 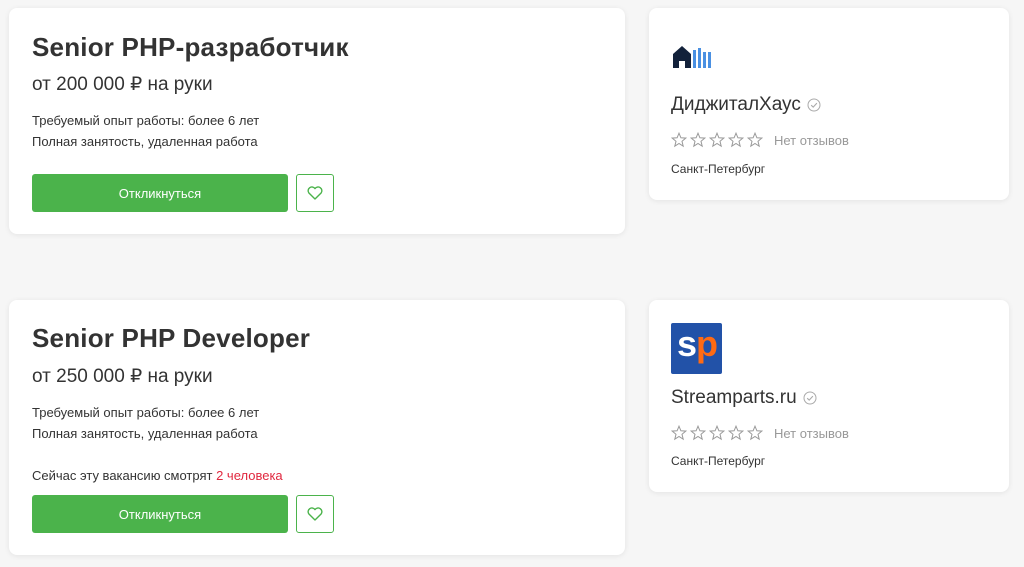 I want to click on watchers-info: Сейчас эту вакансию смотрят 2 человека, so click(x=157, y=475).